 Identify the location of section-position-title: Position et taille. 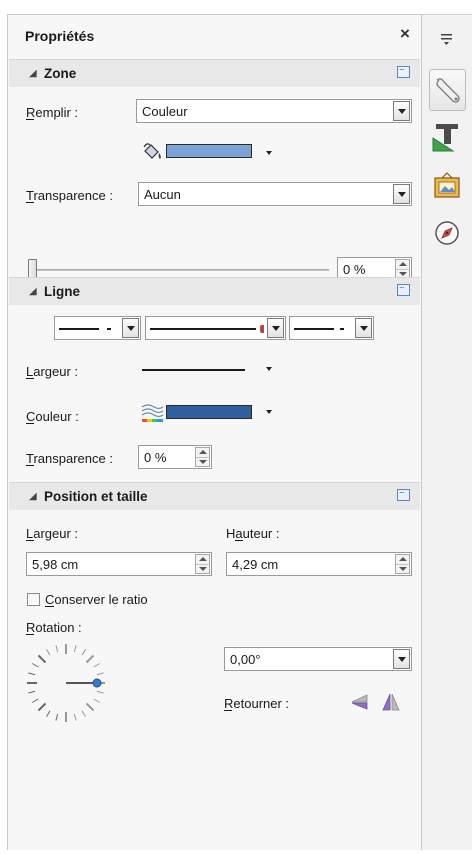
(96, 496).